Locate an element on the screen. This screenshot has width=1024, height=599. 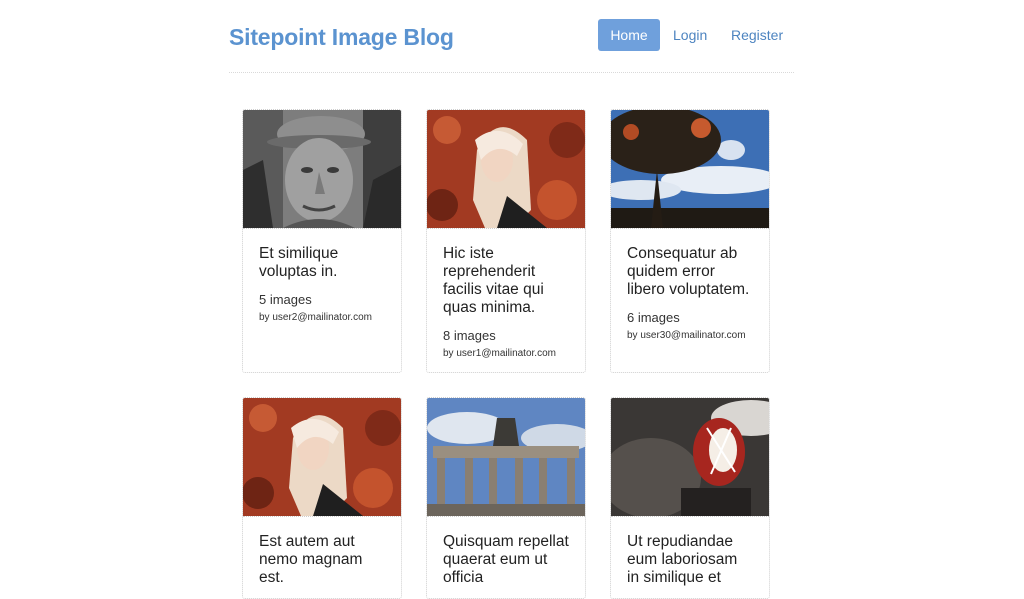
card-body: Est autem aut nemo magnam est. is located at coordinates (322, 557).